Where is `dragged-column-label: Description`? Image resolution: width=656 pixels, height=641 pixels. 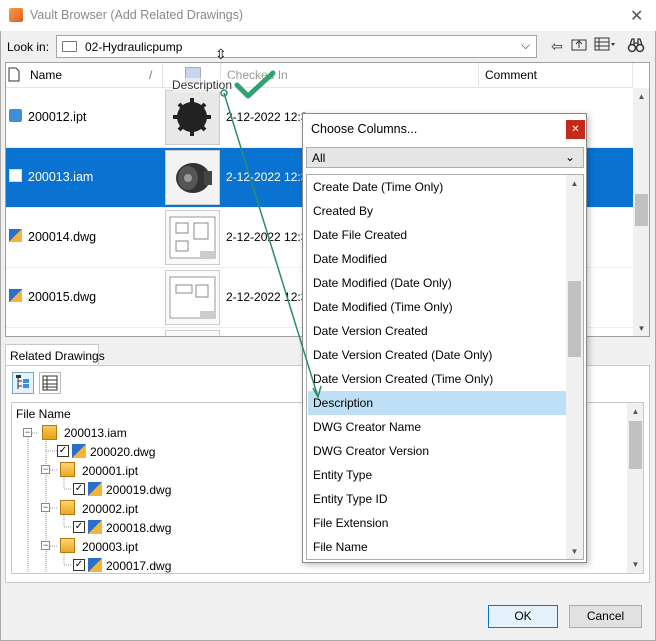 dragged-column-label: Description is located at coordinates (202, 85).